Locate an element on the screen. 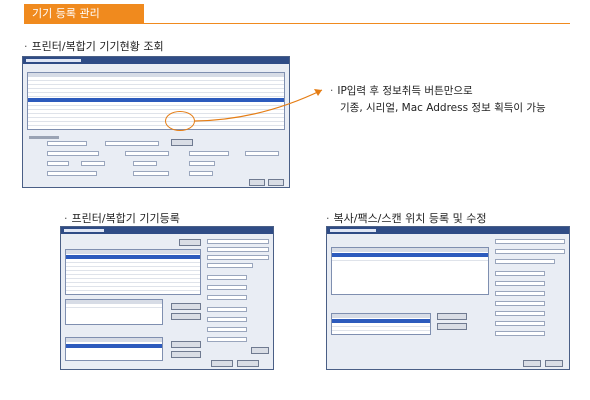 The height and width of the screenshot is (400, 590). section-heading-register: · 프린터/복합기 기기등록 is located at coordinates (122, 218).